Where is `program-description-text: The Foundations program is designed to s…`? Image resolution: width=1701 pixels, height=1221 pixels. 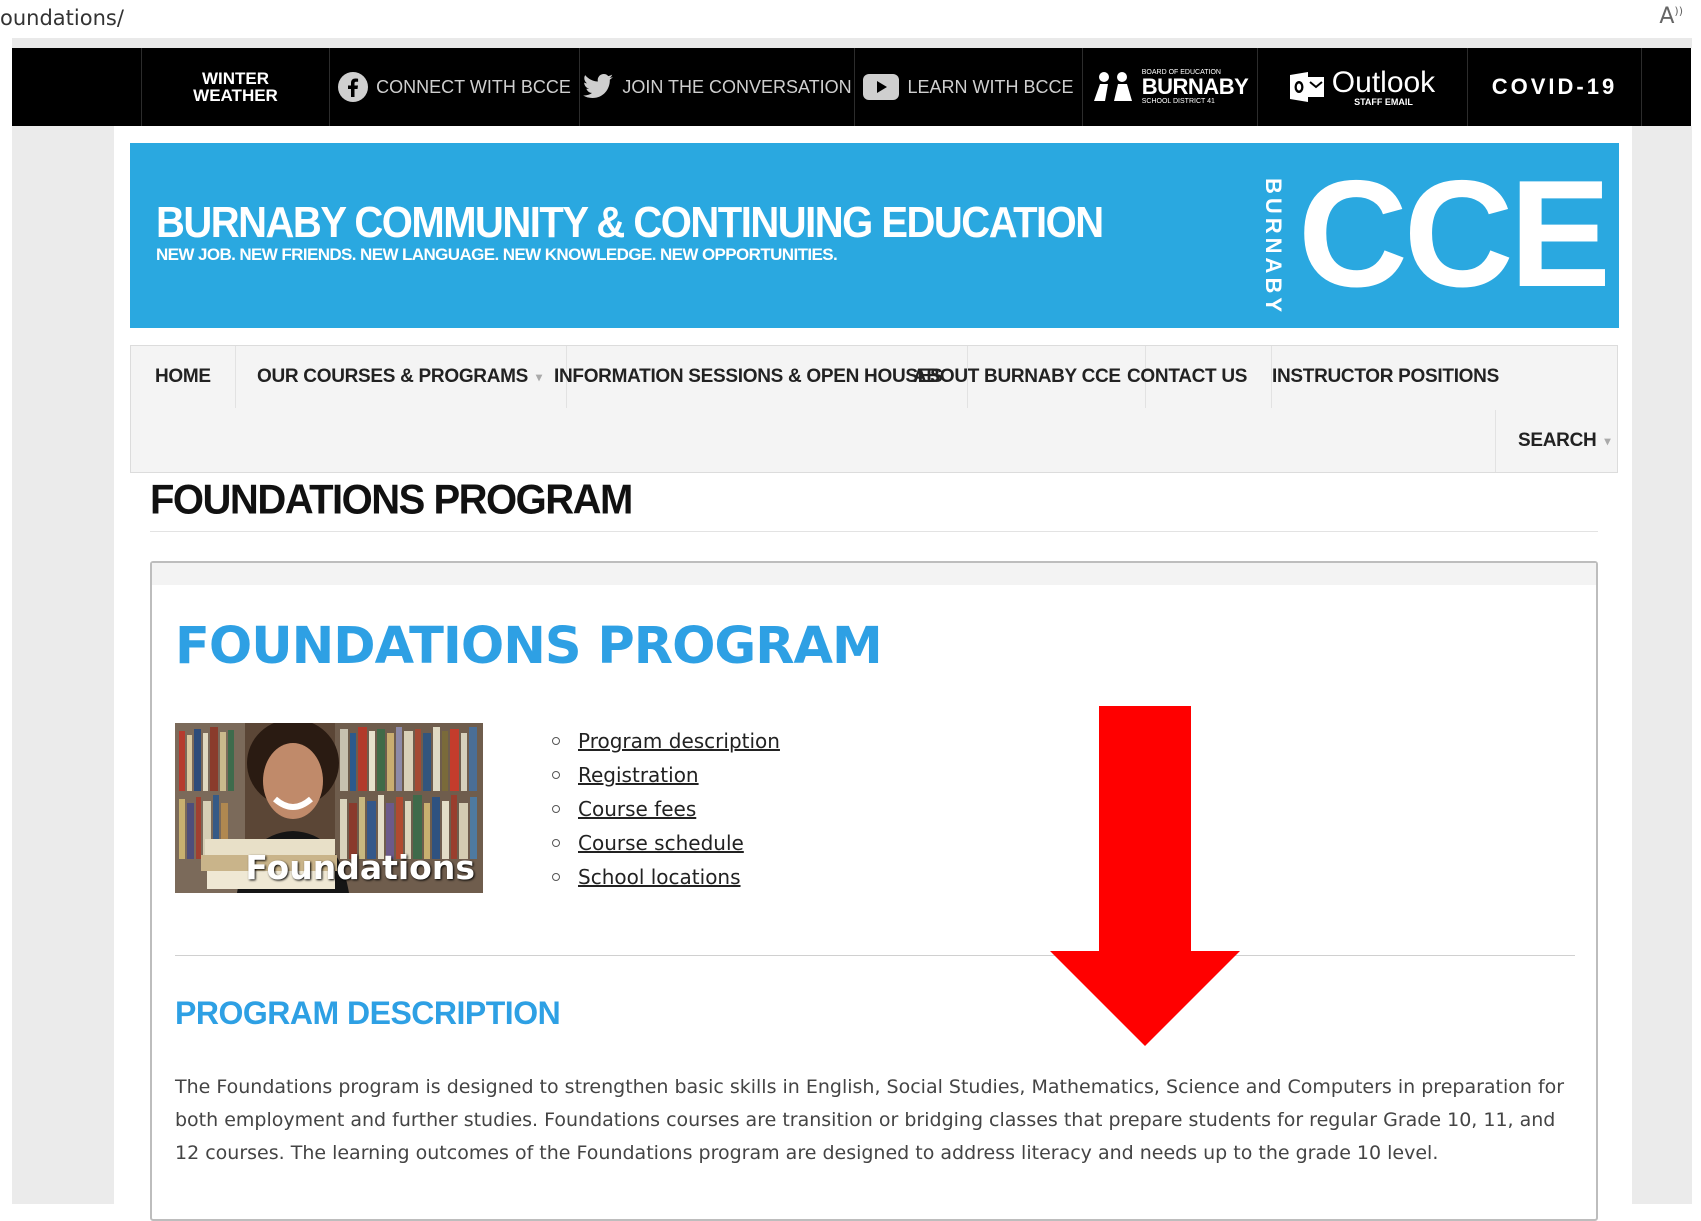 program-description-text: The Foundations program is designed to s… is located at coordinates (870, 1120).